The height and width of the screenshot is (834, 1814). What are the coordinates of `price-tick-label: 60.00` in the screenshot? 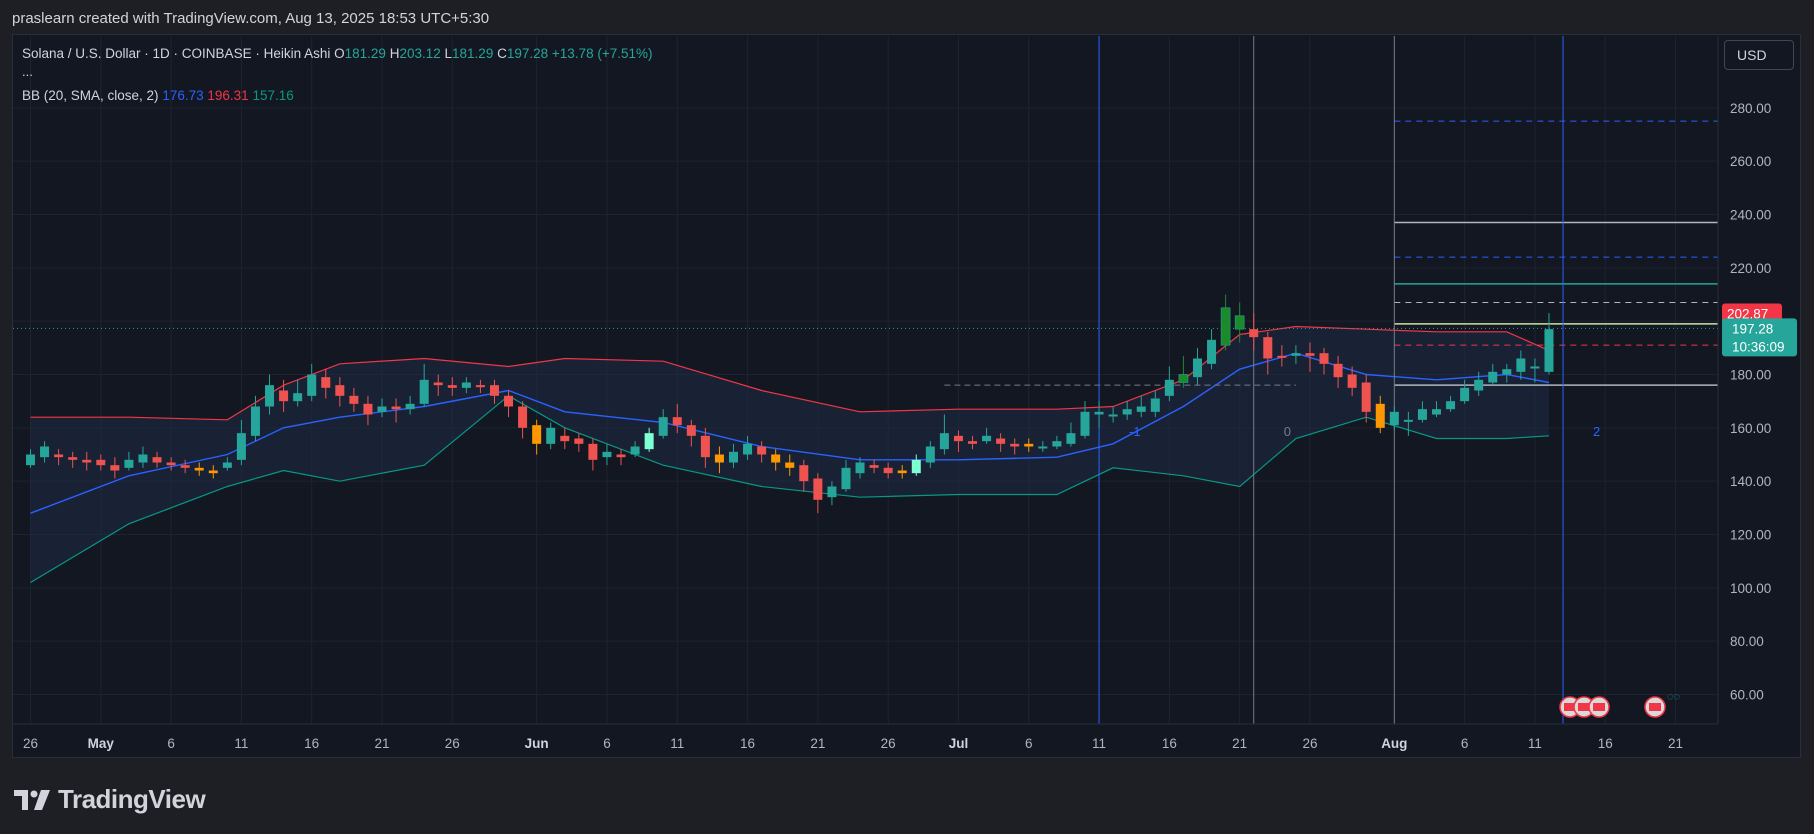 It's located at (1747, 695).